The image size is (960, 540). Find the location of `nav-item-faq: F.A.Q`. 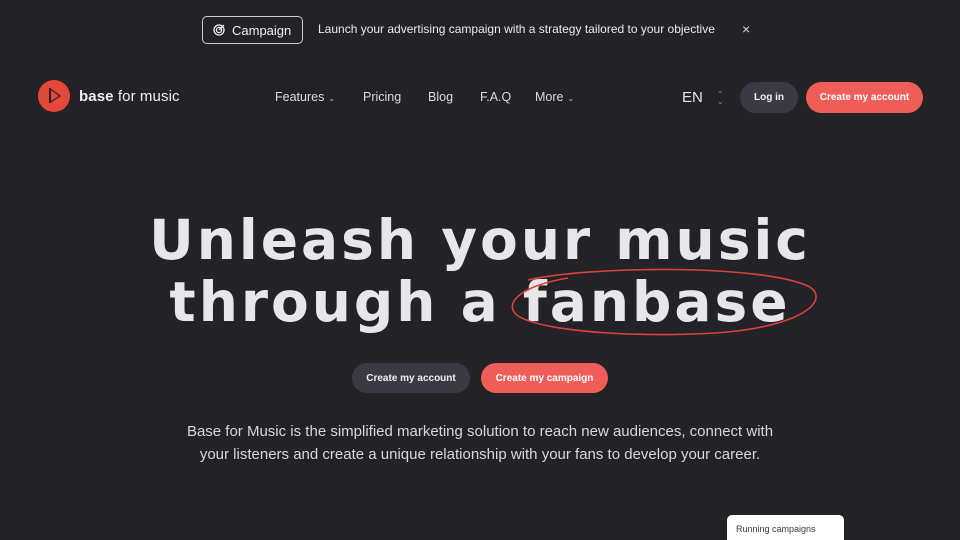

nav-item-faq: F.A.Q is located at coordinates (500, 97).